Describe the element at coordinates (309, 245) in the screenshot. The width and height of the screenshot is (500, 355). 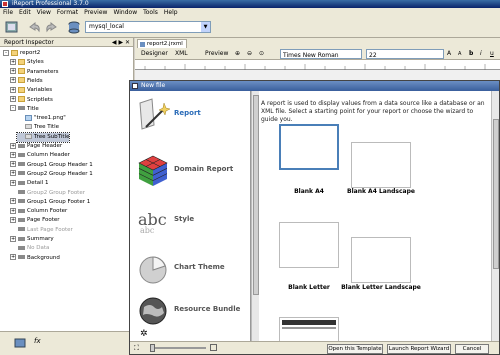
I see `template-blank-letter` at that location.